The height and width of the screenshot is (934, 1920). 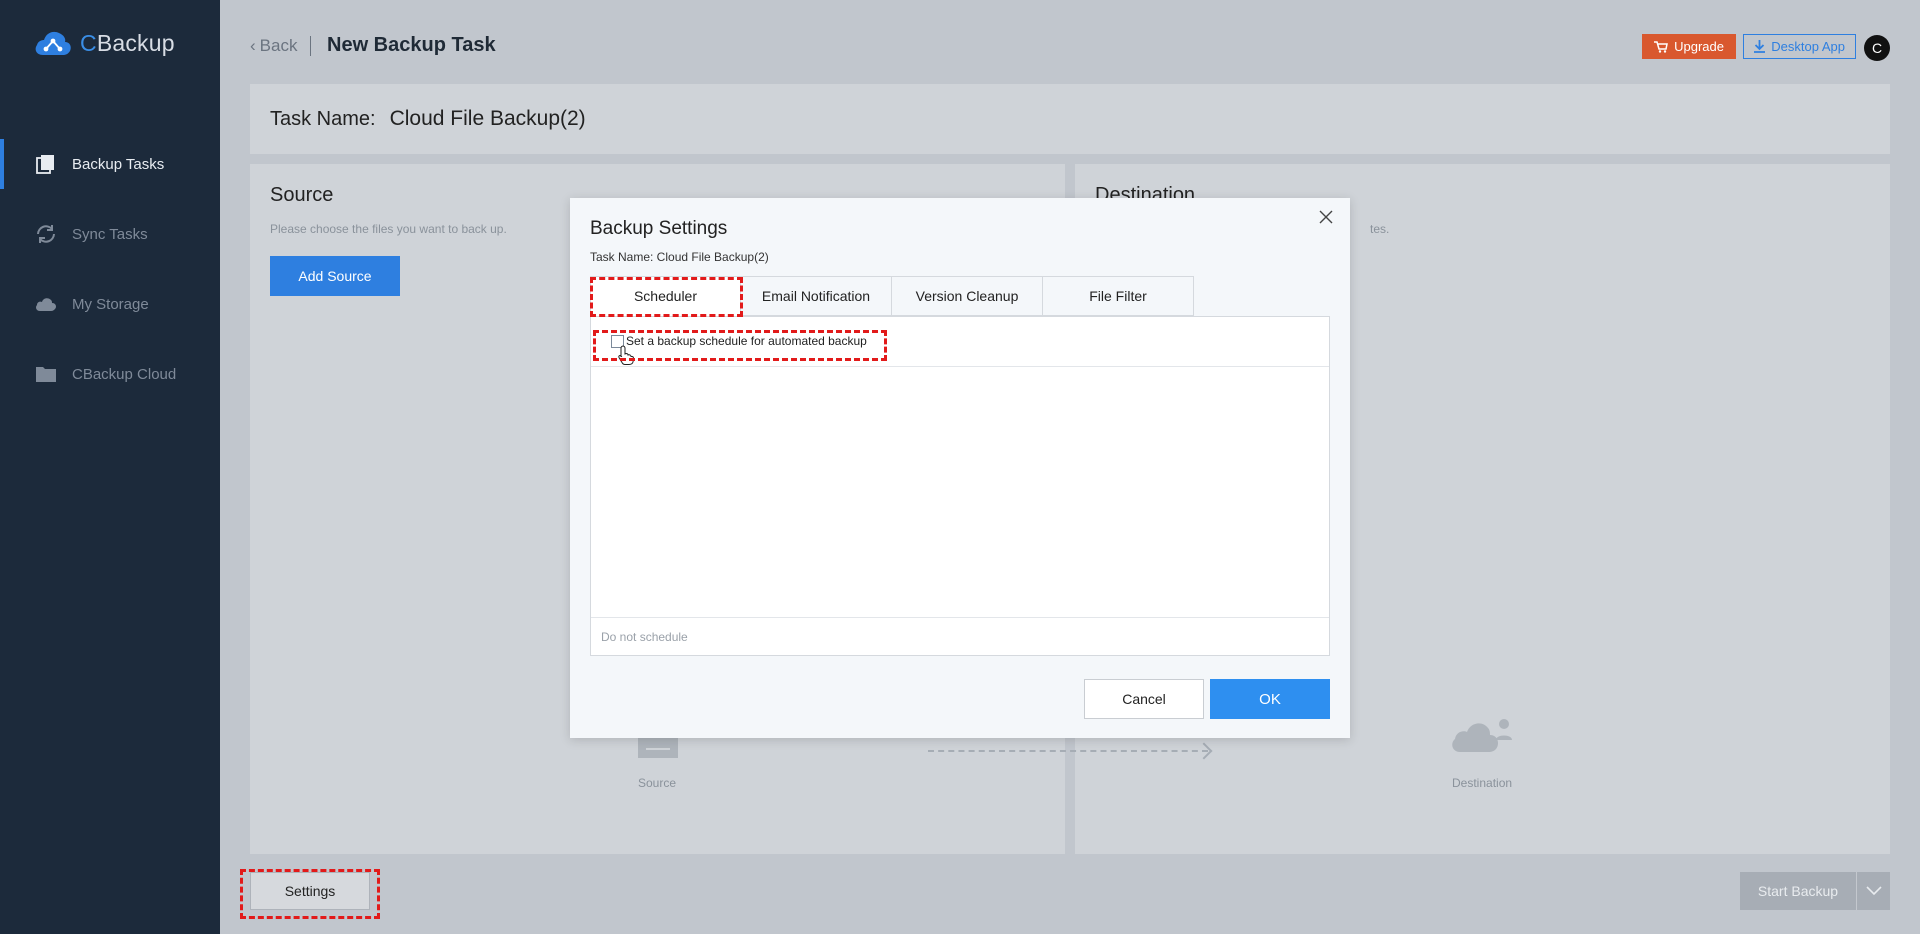 What do you see at coordinates (488, 119) in the screenshot?
I see `task-name-value: Cloud File Backup(2)` at bounding box center [488, 119].